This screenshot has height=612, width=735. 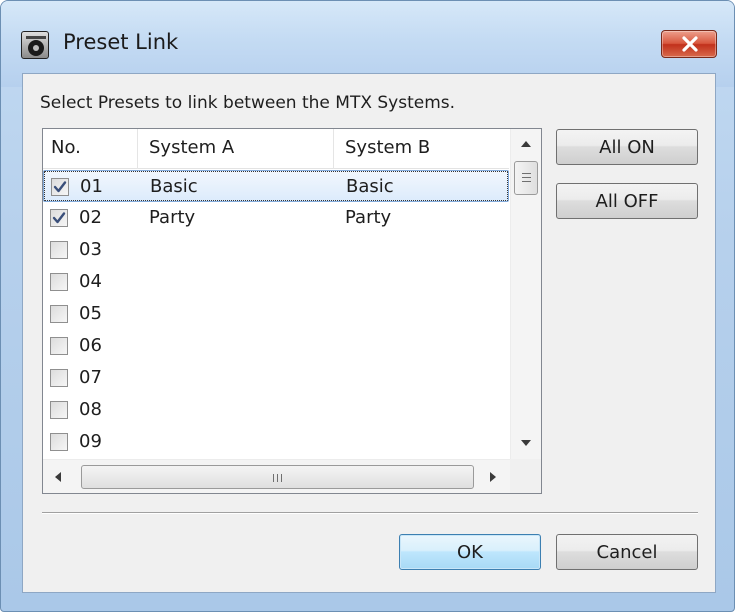 What do you see at coordinates (627, 147) in the screenshot?
I see `all-on-button: All ON` at bounding box center [627, 147].